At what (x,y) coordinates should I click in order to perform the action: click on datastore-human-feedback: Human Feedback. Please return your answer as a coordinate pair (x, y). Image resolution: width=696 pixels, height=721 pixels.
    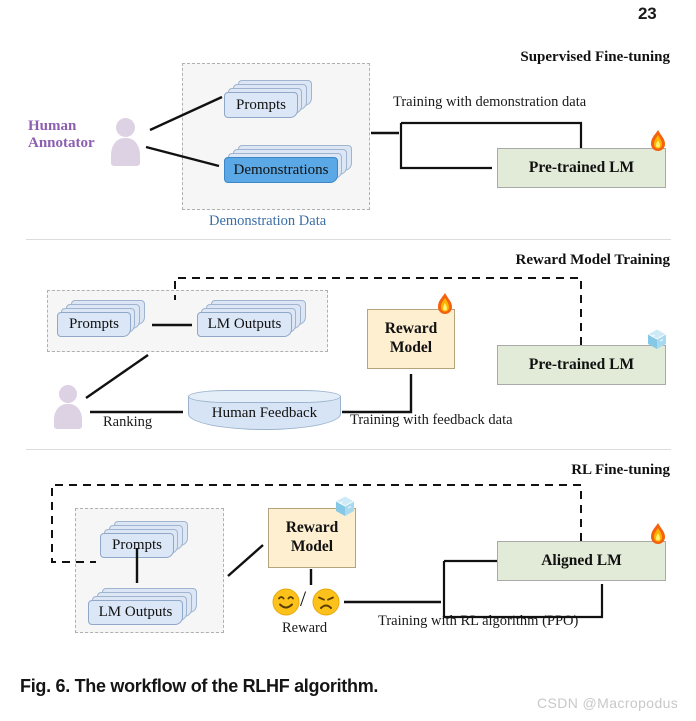
    Looking at the image, I should click on (264, 412).